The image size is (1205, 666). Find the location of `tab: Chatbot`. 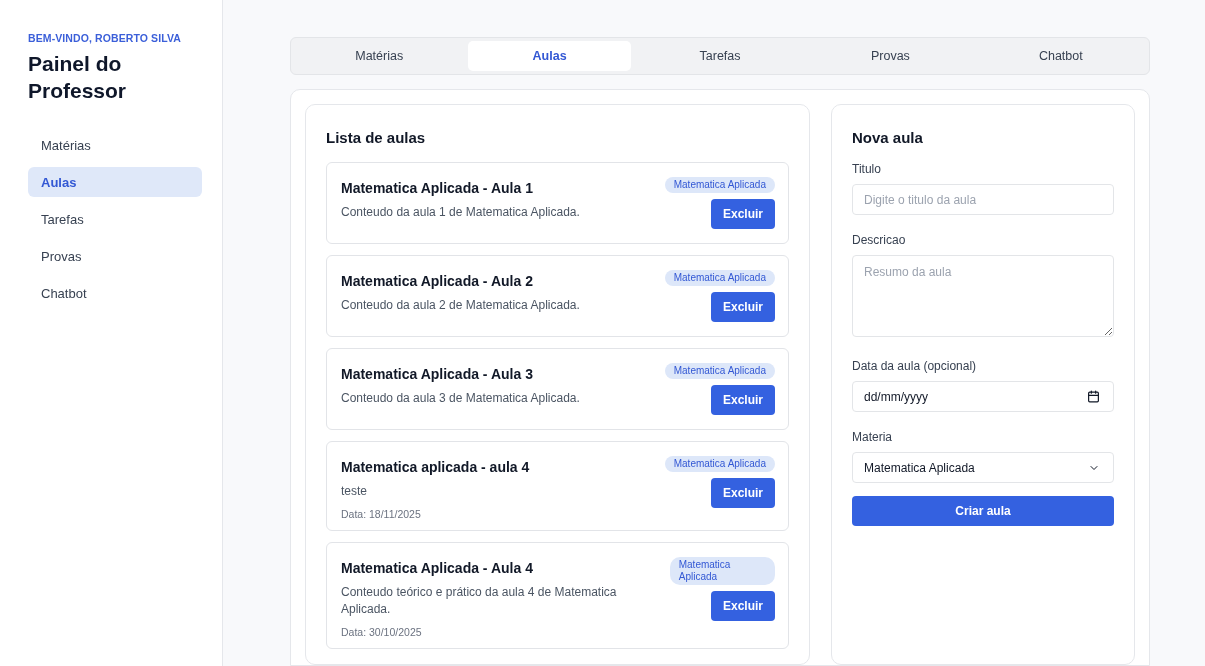

tab: Chatbot is located at coordinates (1061, 56).